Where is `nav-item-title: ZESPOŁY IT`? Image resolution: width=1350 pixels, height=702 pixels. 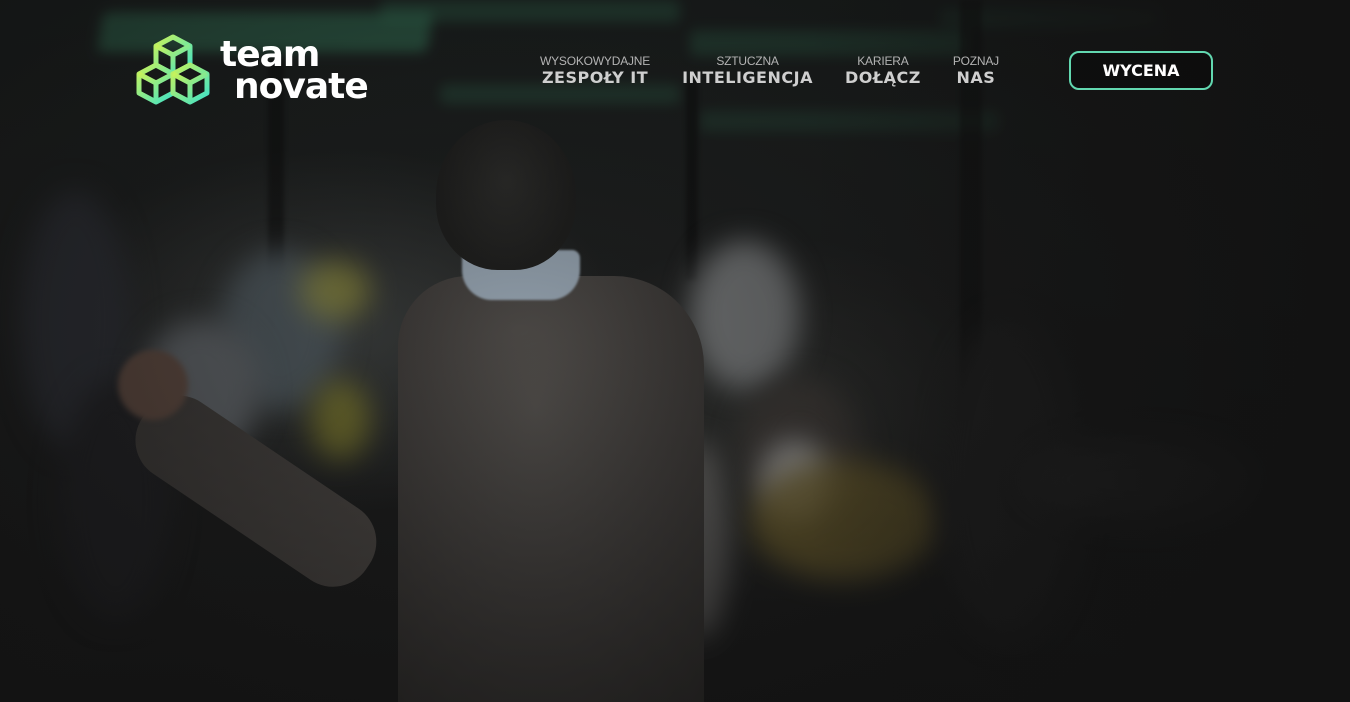
nav-item-title: ZESPOŁY IT is located at coordinates (595, 77).